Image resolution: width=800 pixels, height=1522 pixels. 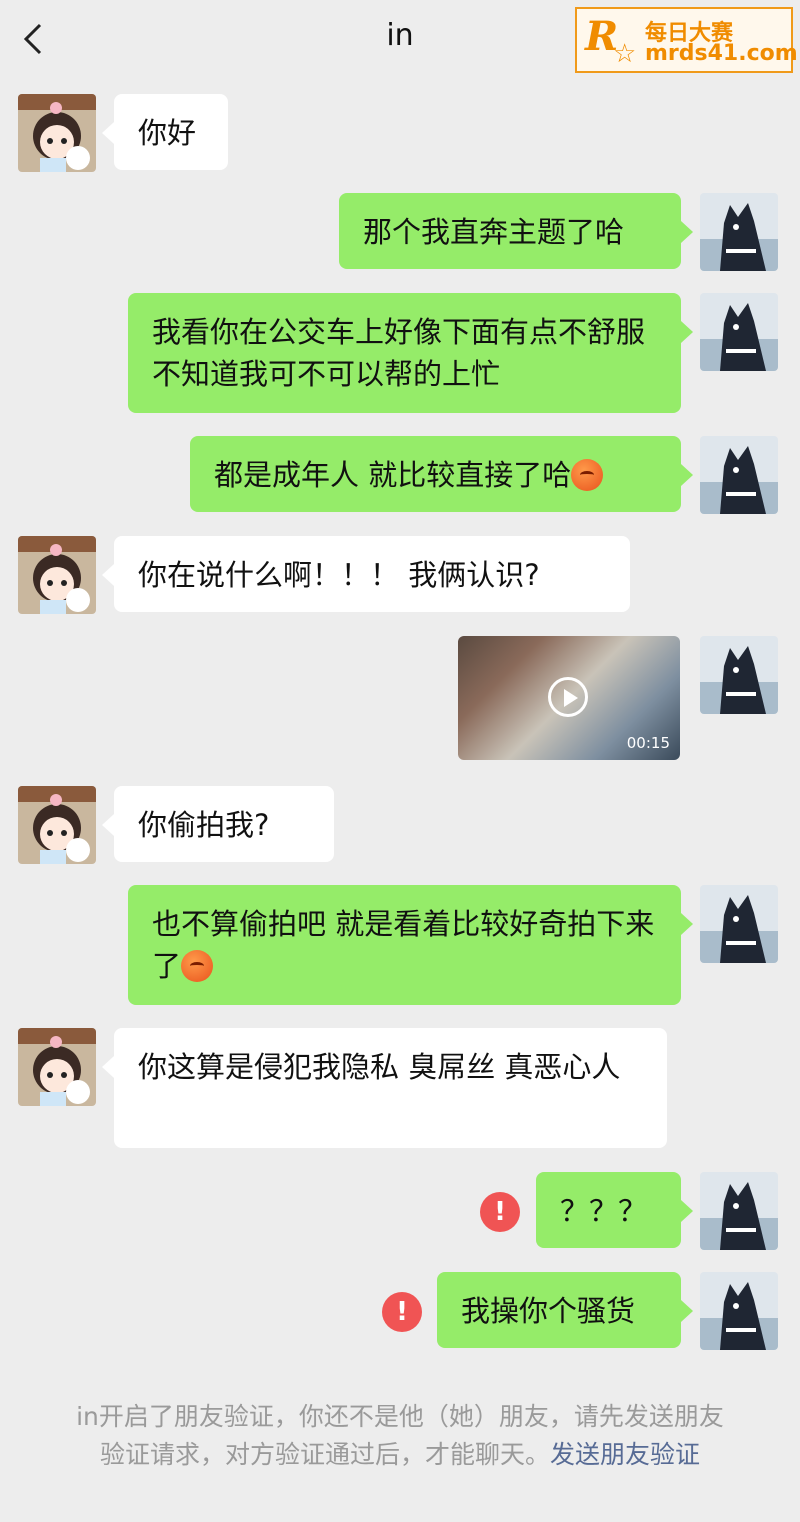 I want to click on play-icon, so click(x=568, y=697).